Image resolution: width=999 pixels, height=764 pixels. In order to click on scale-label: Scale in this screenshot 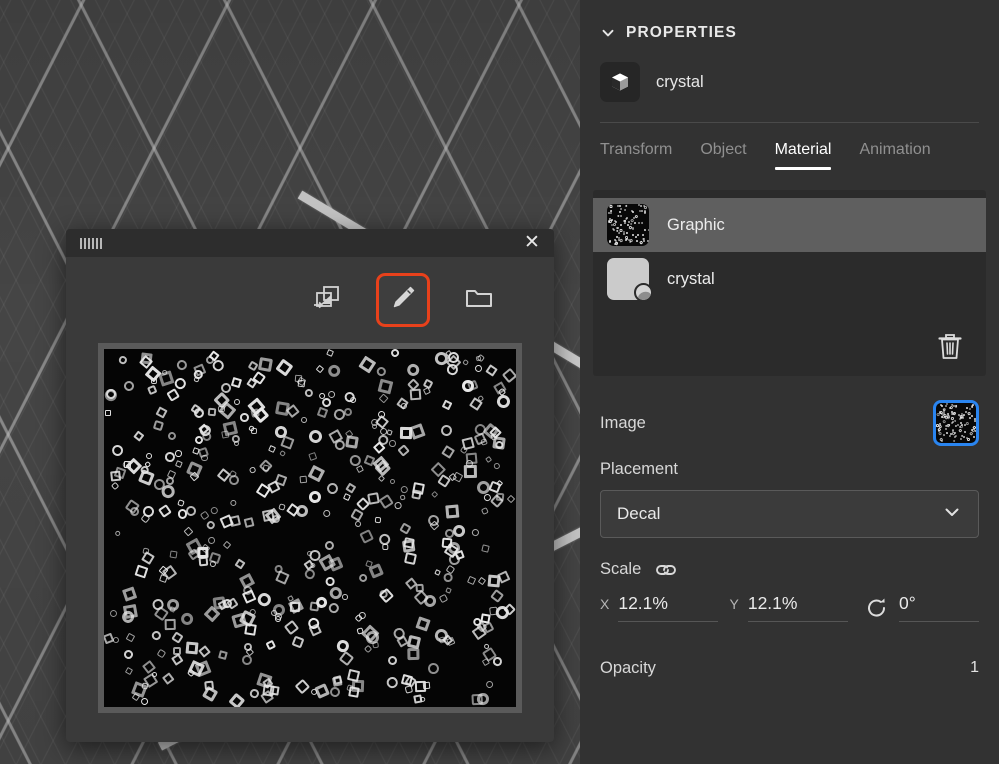, I will do `click(621, 569)`.